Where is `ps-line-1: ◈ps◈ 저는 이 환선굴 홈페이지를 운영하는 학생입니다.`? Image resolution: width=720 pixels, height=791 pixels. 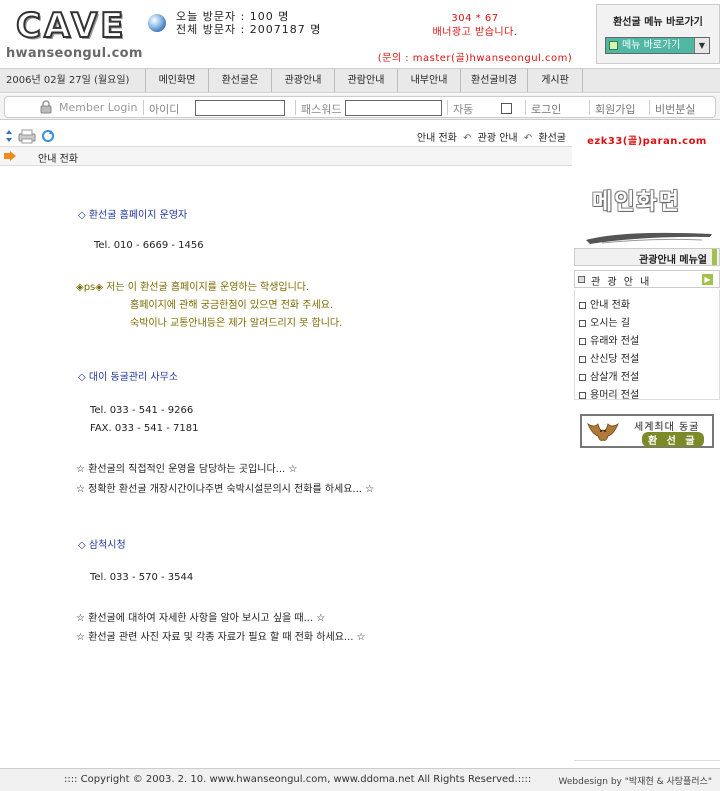
ps-line-1: ◈ps◈ 저는 이 환선굴 홈페이지를 운영하는 학생입니다. is located at coordinates (193, 287).